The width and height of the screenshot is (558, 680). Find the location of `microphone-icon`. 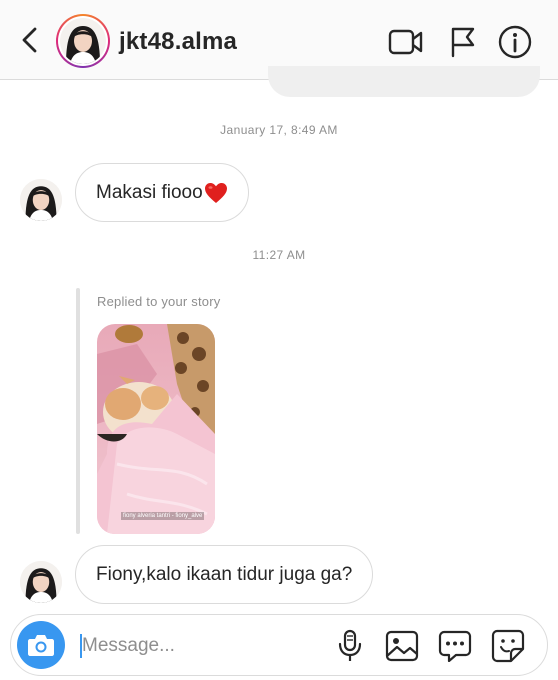

microphone-icon is located at coordinates (350, 645).